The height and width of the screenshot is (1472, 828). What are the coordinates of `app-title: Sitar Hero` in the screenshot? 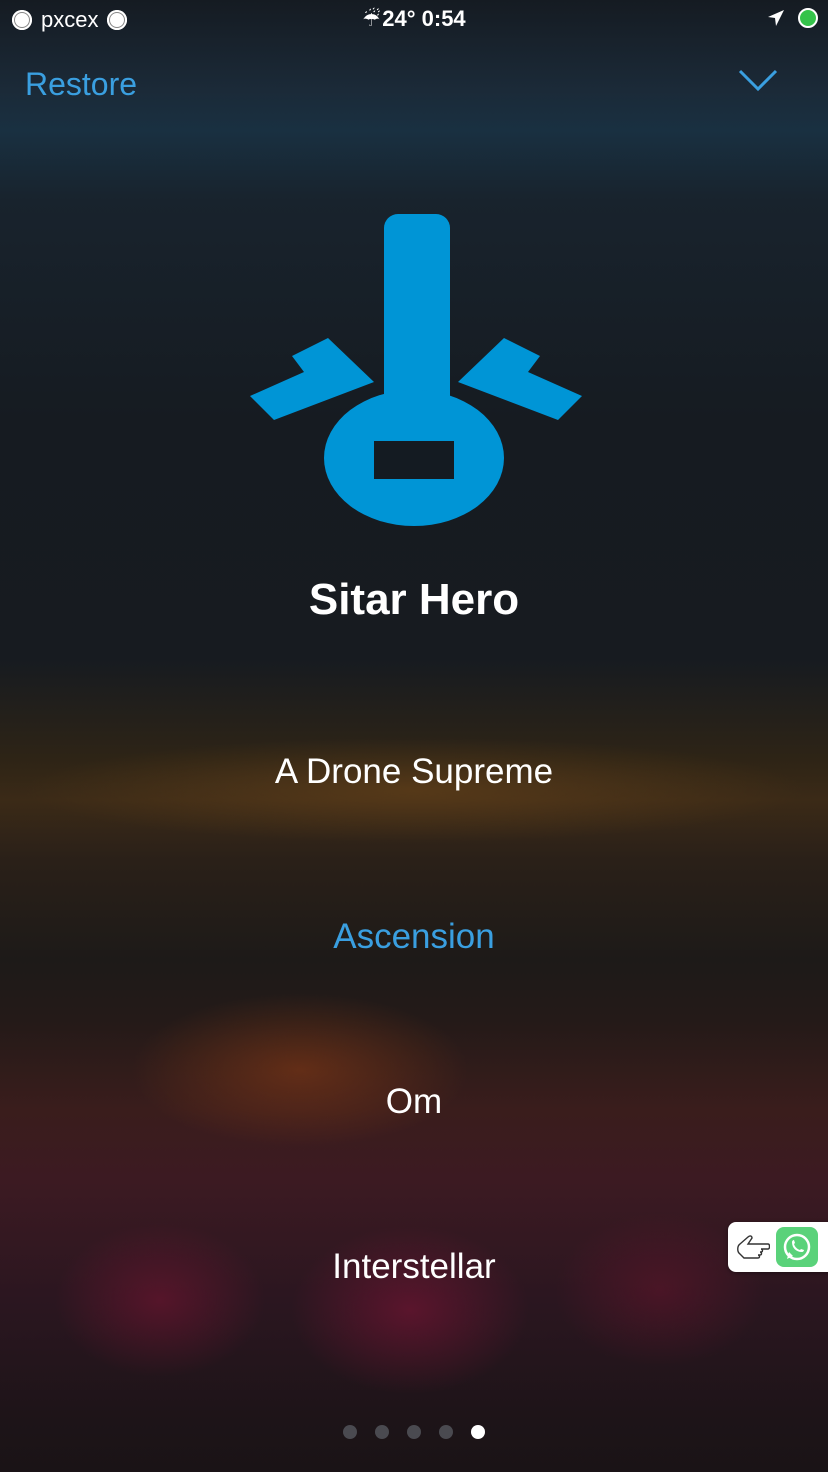 It's located at (414, 599).